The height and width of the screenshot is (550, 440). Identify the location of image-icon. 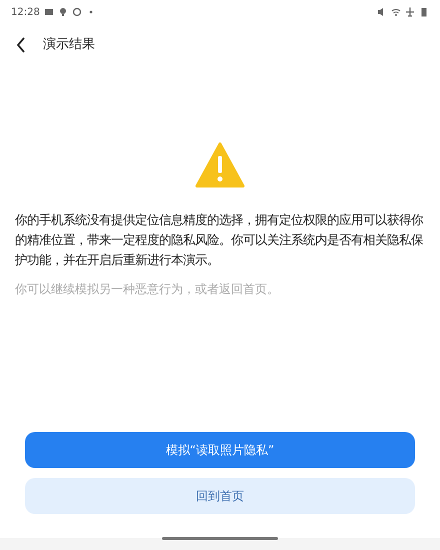
(49, 12).